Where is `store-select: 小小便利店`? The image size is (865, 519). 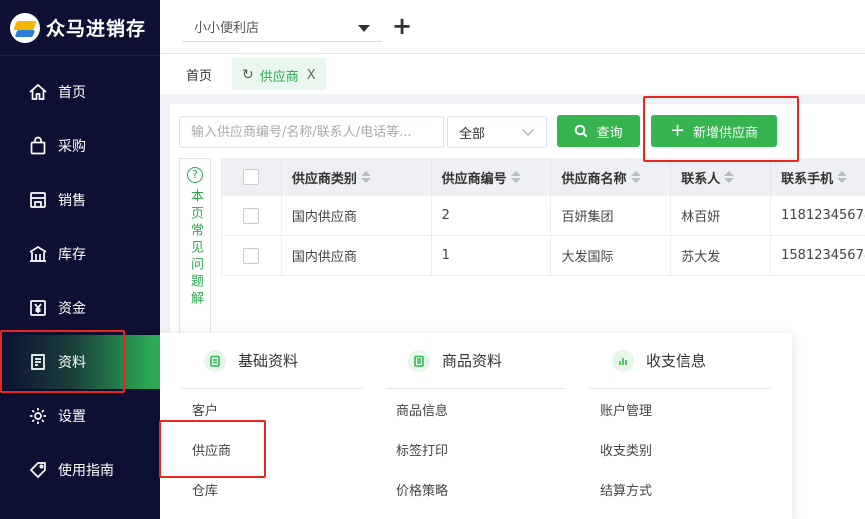
store-select: 小小便利店 is located at coordinates (282, 27).